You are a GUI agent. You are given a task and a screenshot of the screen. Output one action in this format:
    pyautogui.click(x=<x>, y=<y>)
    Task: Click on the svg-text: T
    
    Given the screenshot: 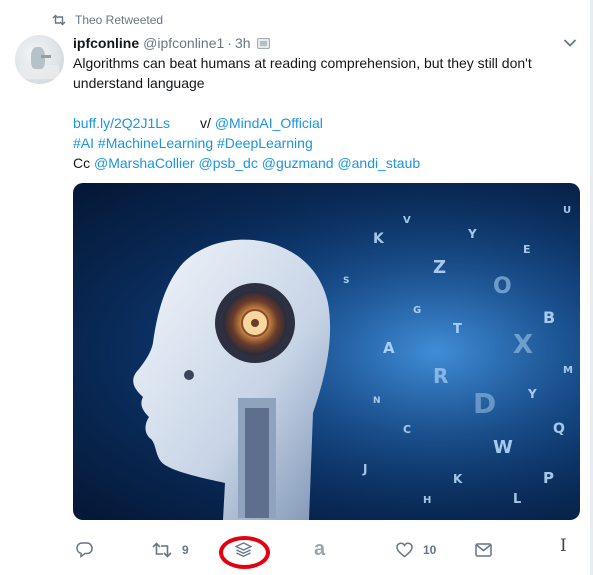 What is the action you would take?
    pyautogui.click(x=457, y=329)
    